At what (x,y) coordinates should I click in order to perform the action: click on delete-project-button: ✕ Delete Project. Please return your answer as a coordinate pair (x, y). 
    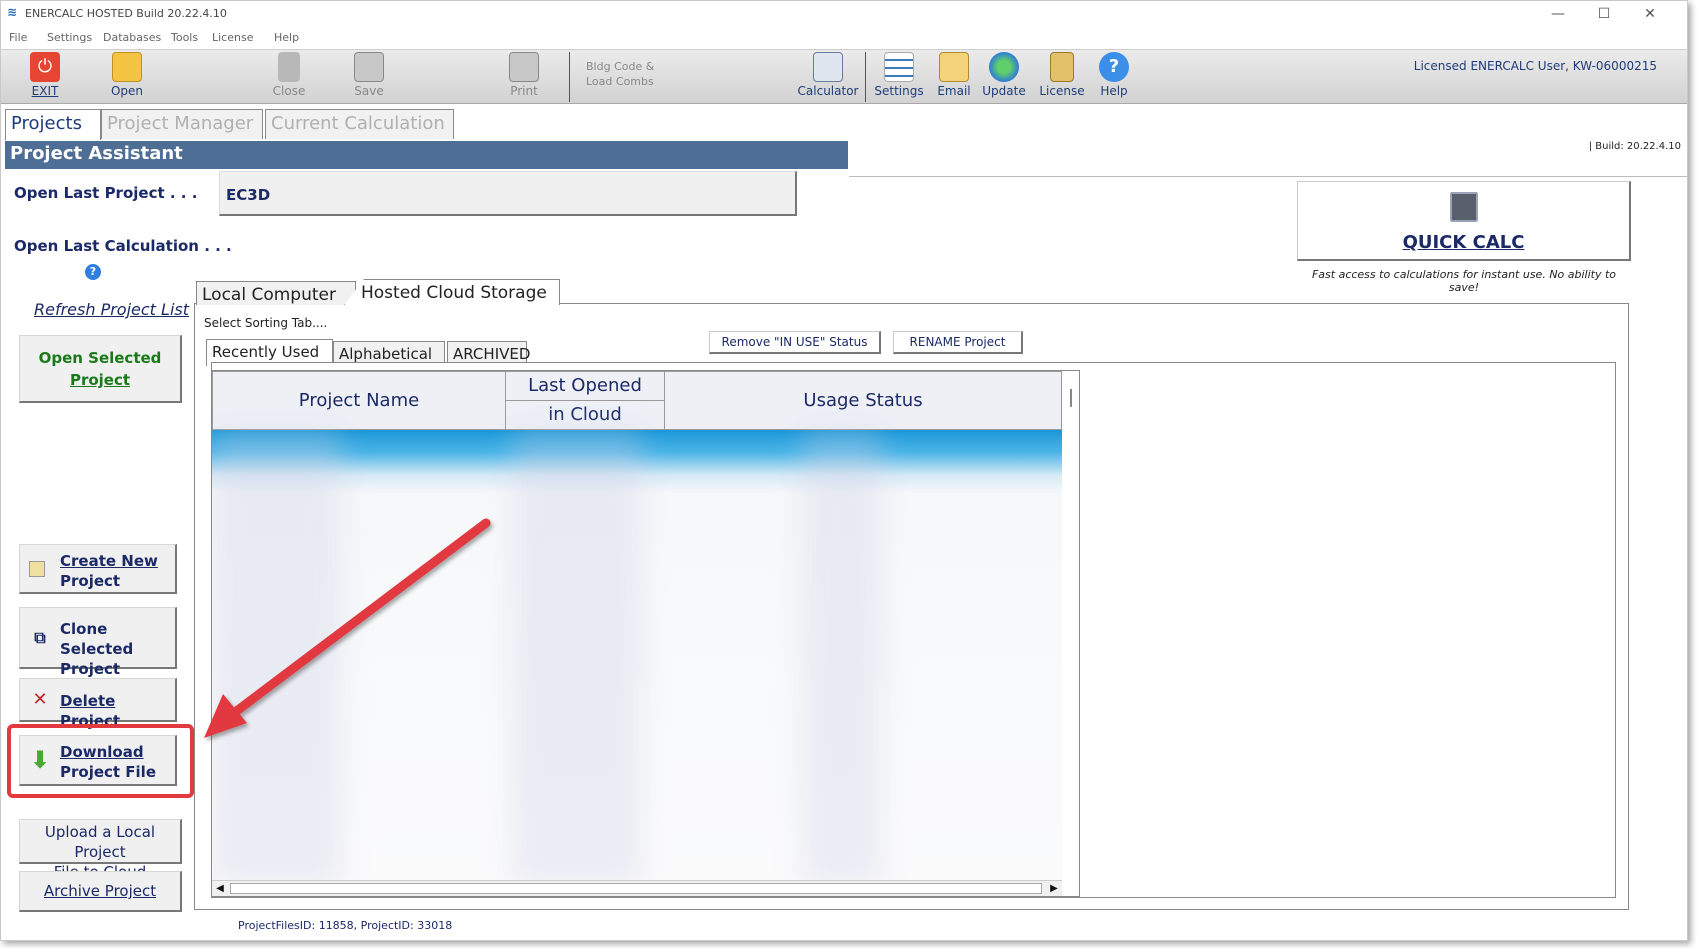
    Looking at the image, I should click on (98, 704).